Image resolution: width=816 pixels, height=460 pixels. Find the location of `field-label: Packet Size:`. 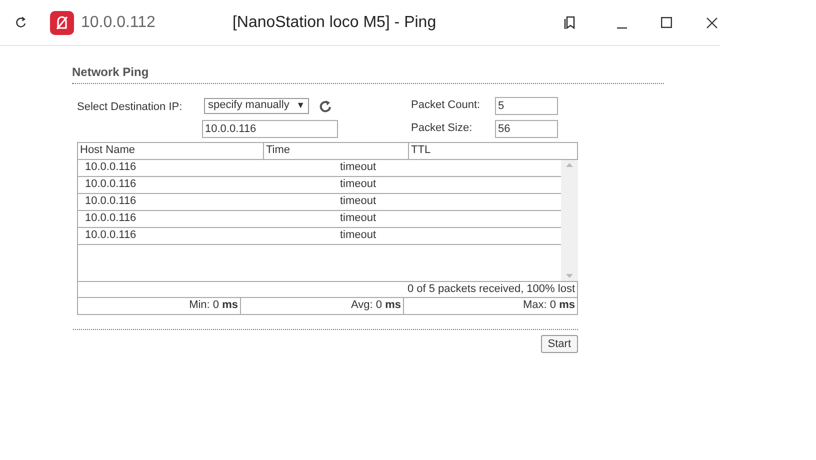

field-label: Packet Size: is located at coordinates (442, 128).